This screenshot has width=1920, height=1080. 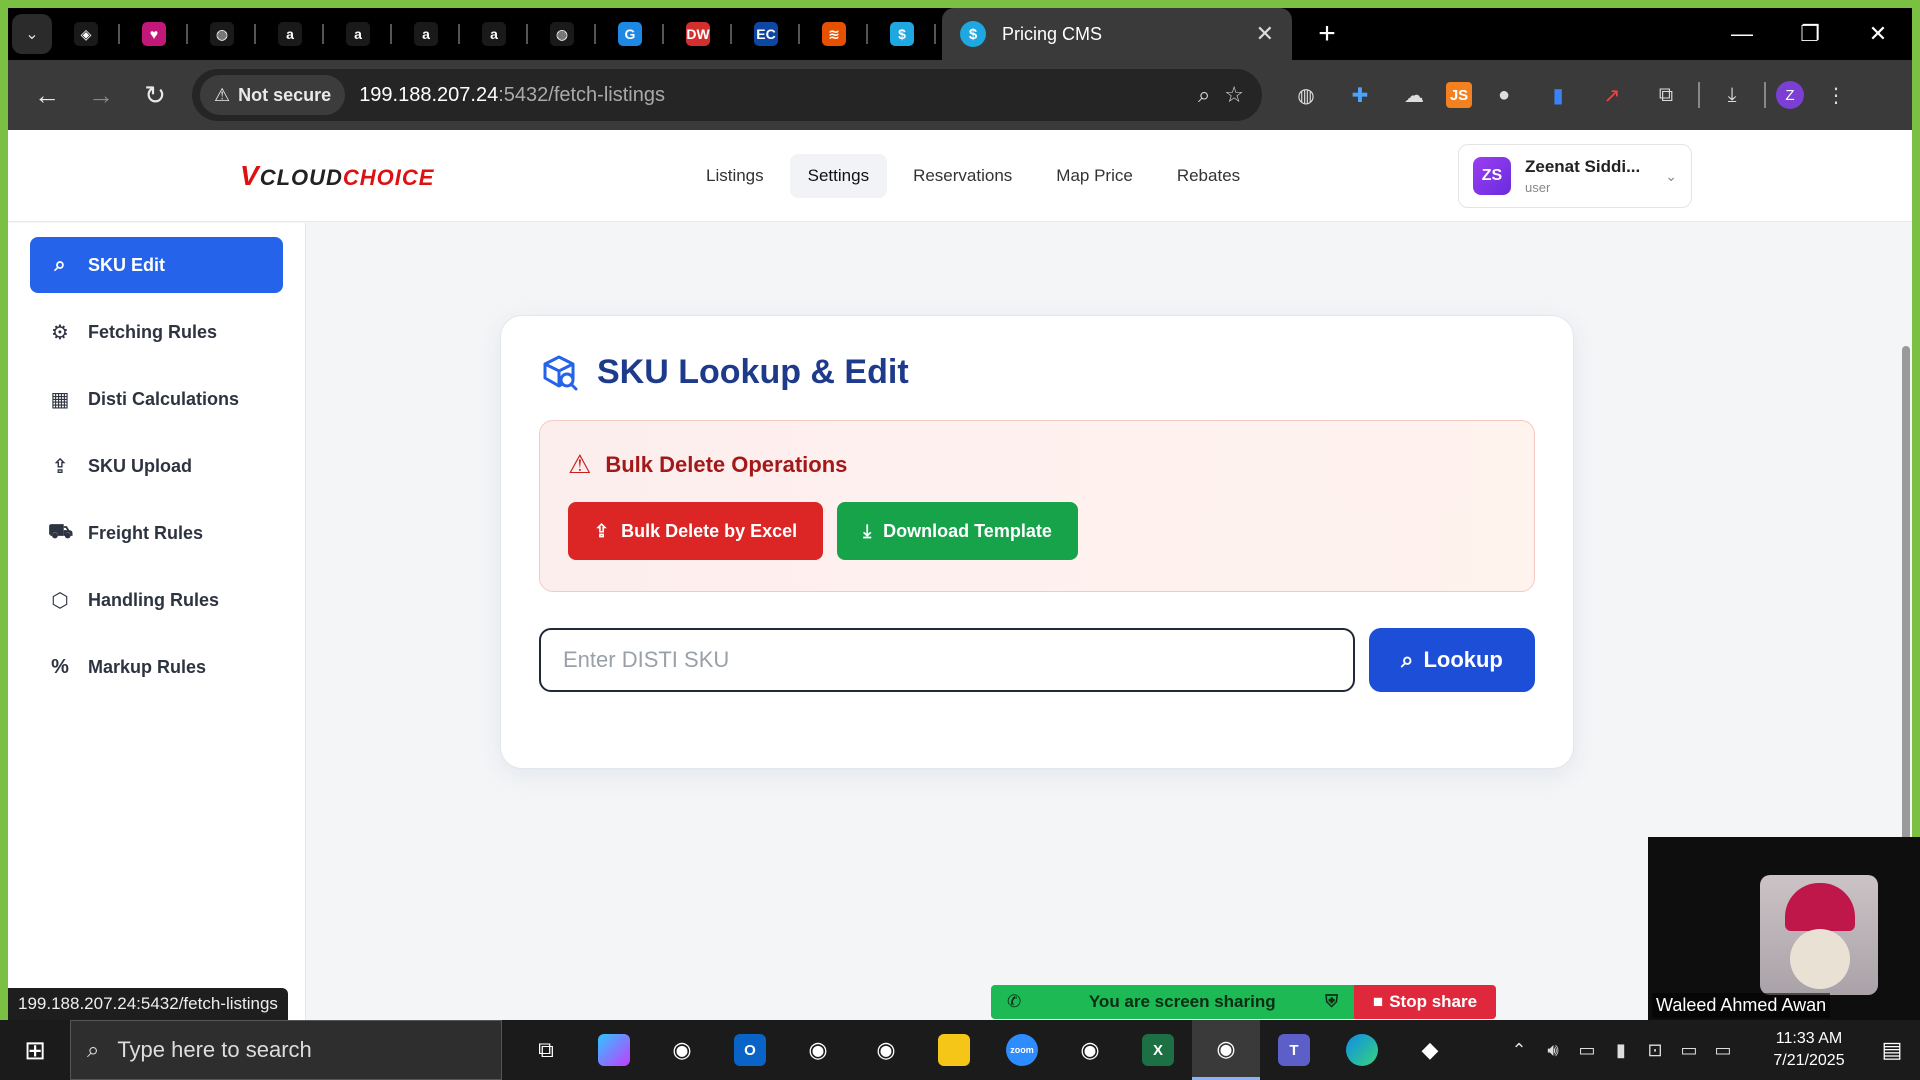 I want to click on profile-avatar: Z, so click(x=1790, y=95).